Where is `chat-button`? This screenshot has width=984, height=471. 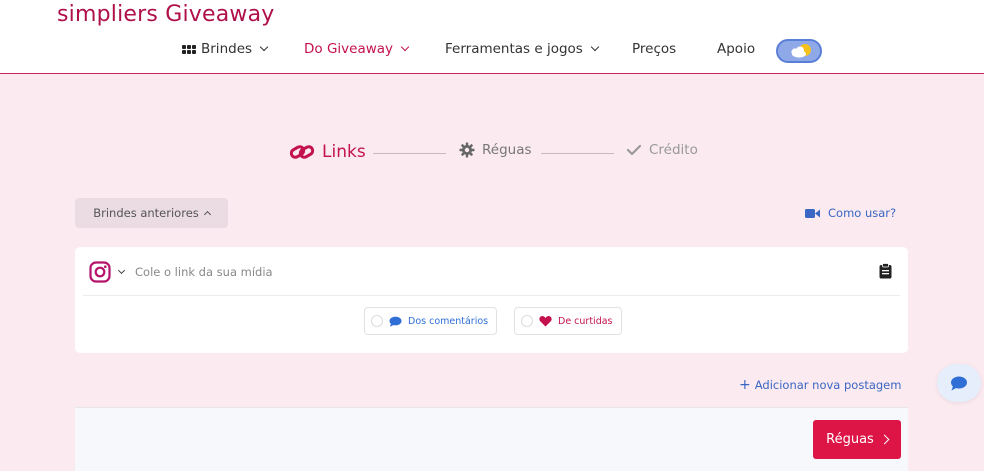
chat-button is located at coordinates (959, 383).